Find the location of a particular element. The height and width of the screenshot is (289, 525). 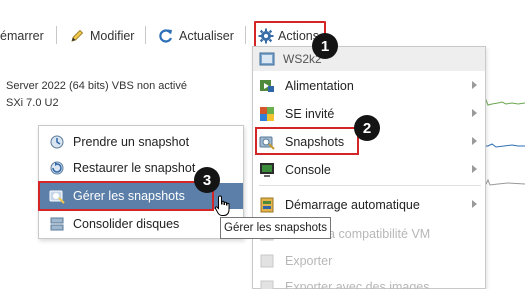

menu-item-label: Exporter is located at coordinates (309, 261).